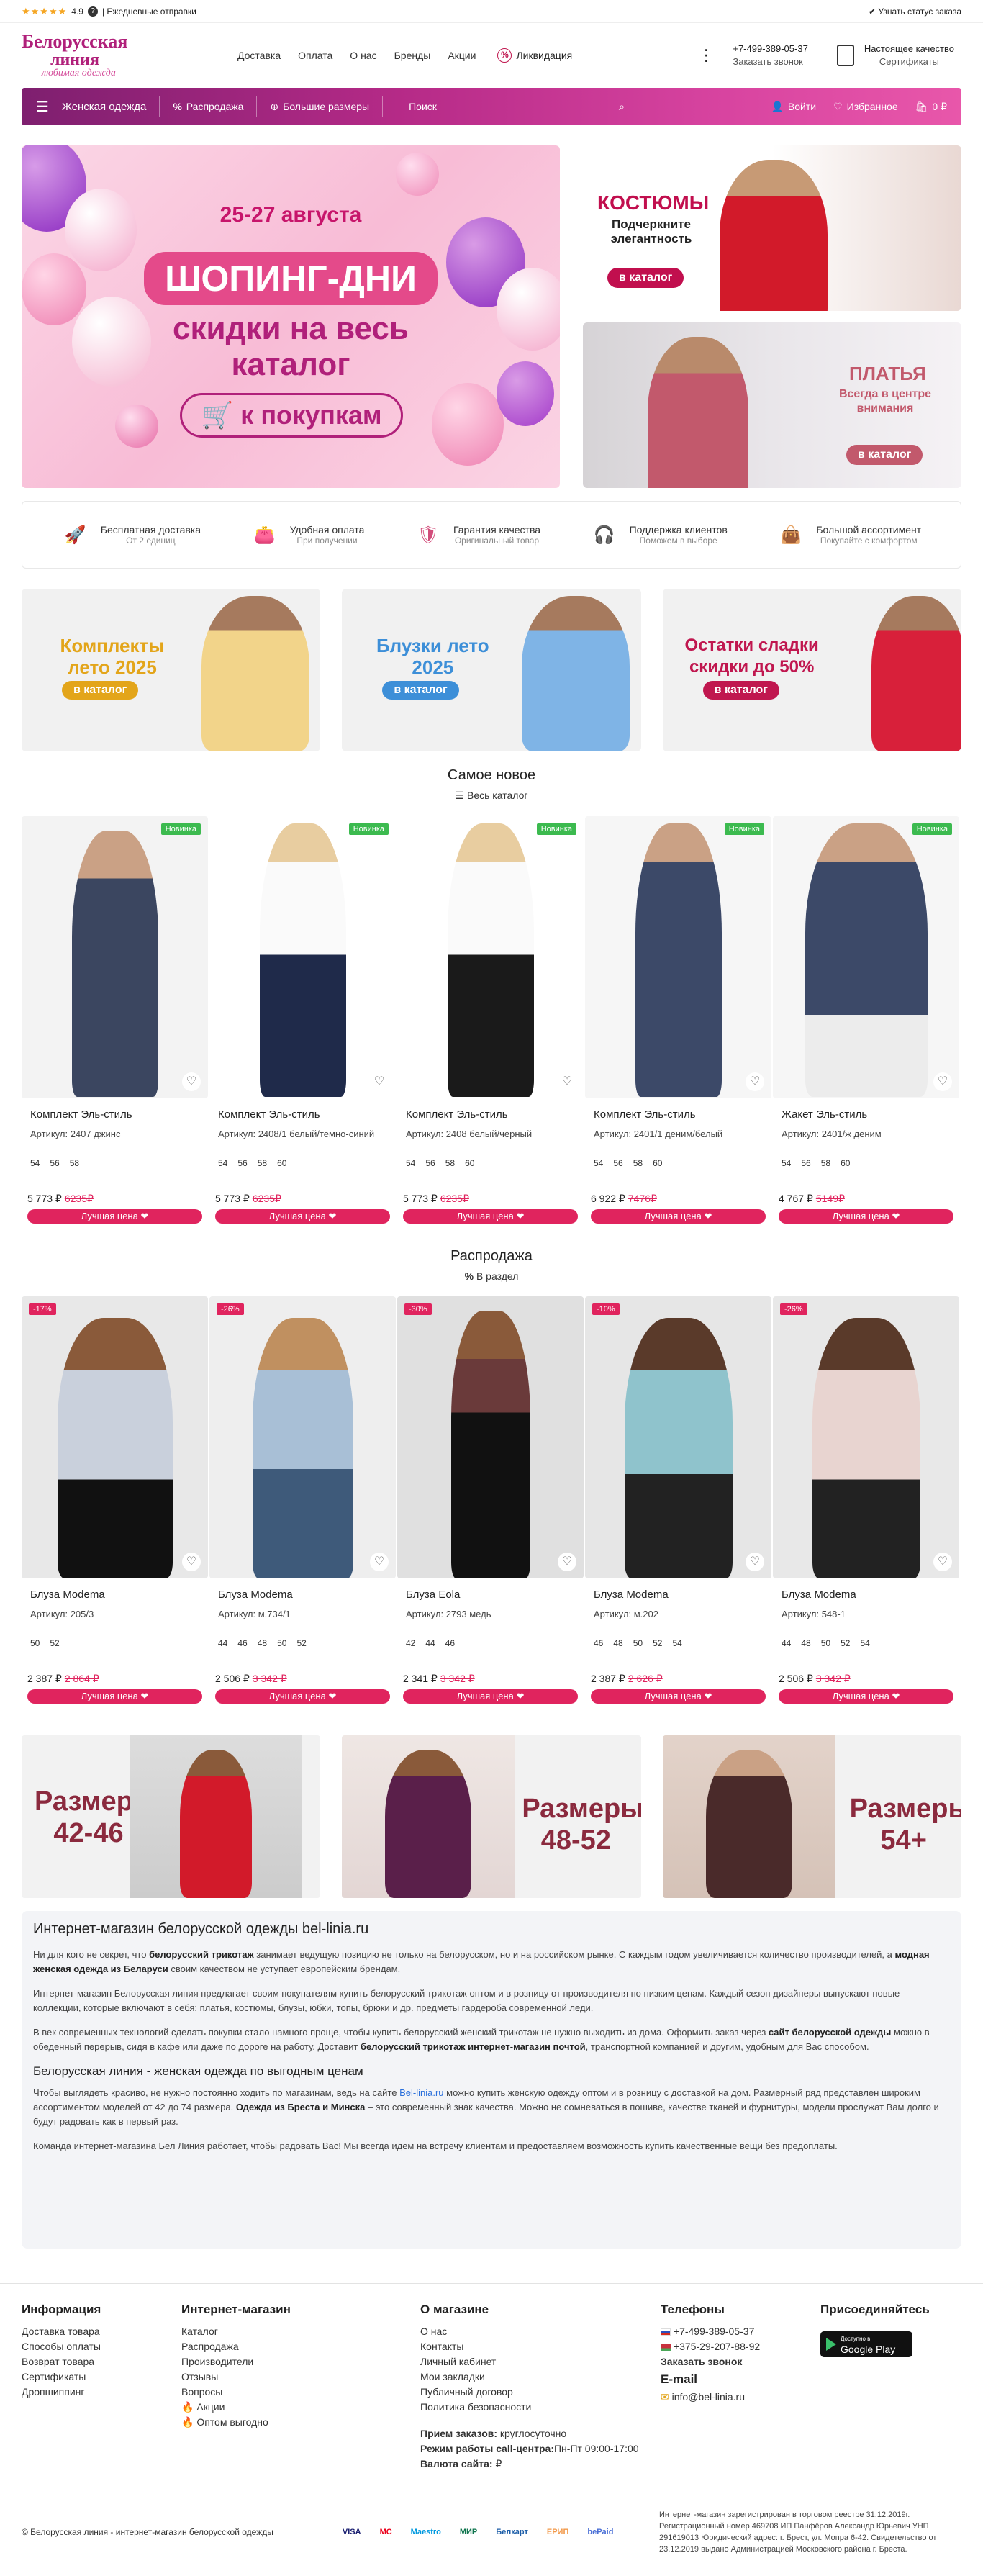 The image size is (983, 2576). I want to click on menu-icon: ☰, so click(42, 107).